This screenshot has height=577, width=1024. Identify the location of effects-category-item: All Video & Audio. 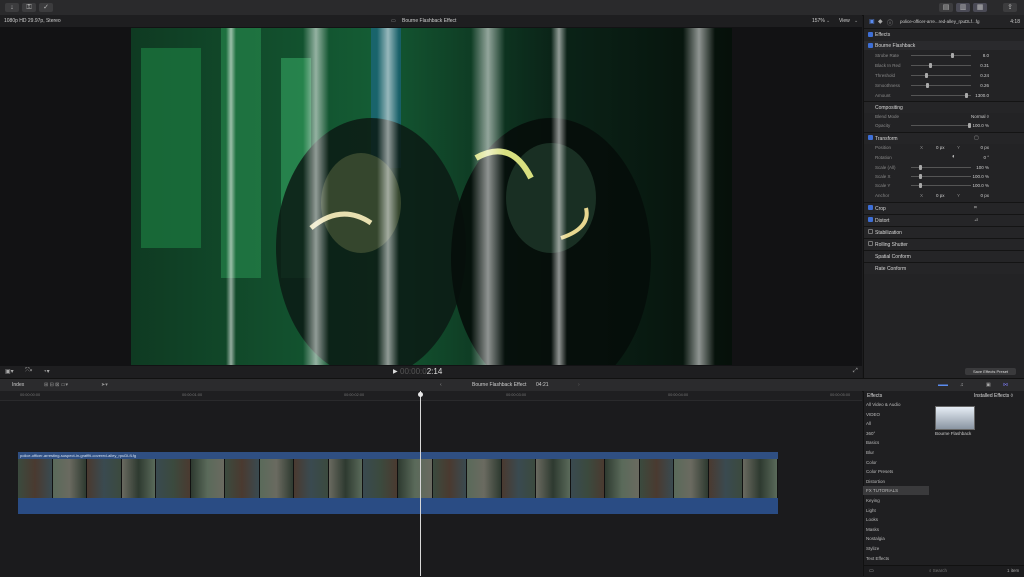
(896, 404).